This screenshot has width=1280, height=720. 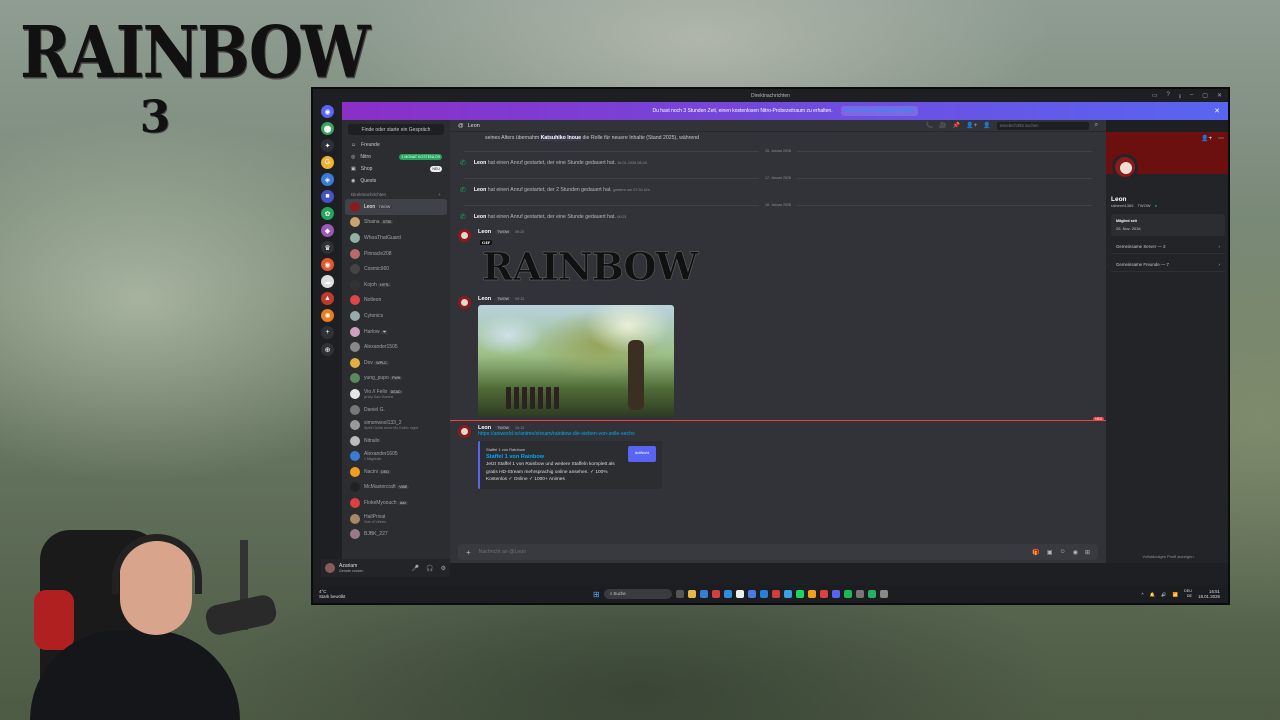 What do you see at coordinates (327, 179) in the screenshot?
I see `server-icon: ◈` at bounding box center [327, 179].